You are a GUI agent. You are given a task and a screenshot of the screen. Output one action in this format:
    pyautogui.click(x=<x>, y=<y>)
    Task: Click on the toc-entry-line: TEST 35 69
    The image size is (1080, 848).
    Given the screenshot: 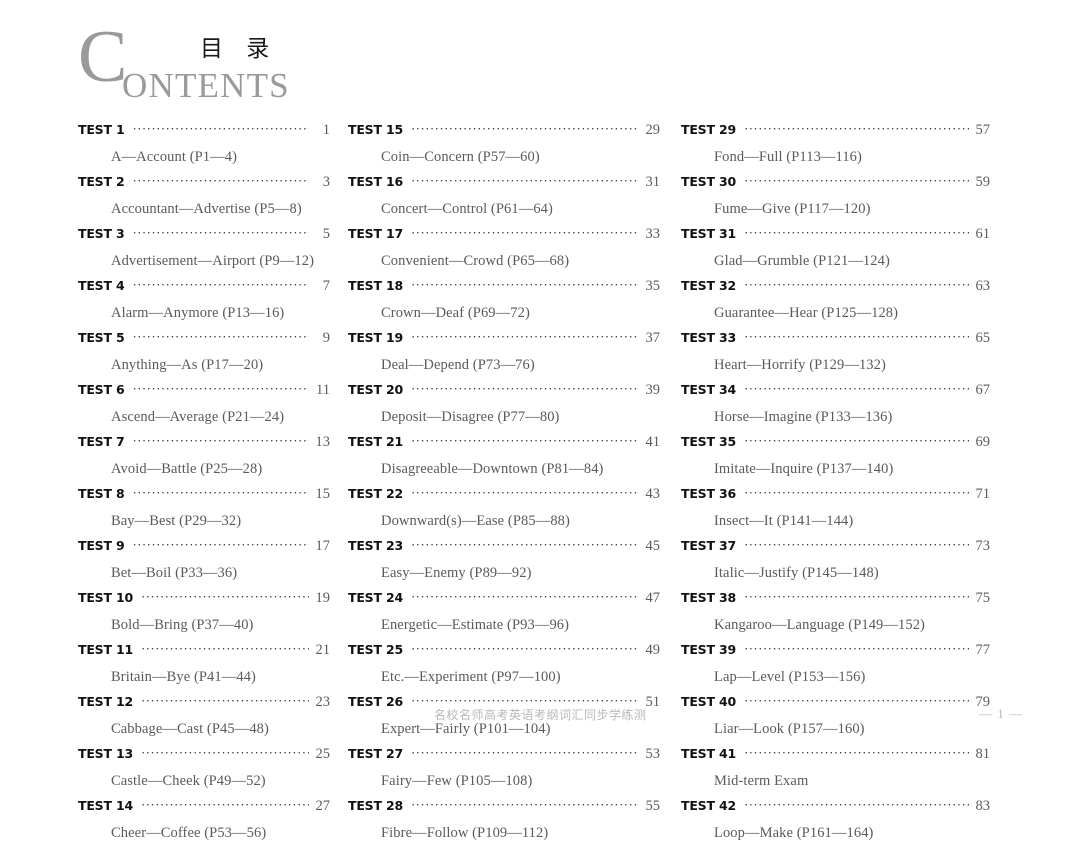 What is the action you would take?
    pyautogui.click(x=835, y=443)
    